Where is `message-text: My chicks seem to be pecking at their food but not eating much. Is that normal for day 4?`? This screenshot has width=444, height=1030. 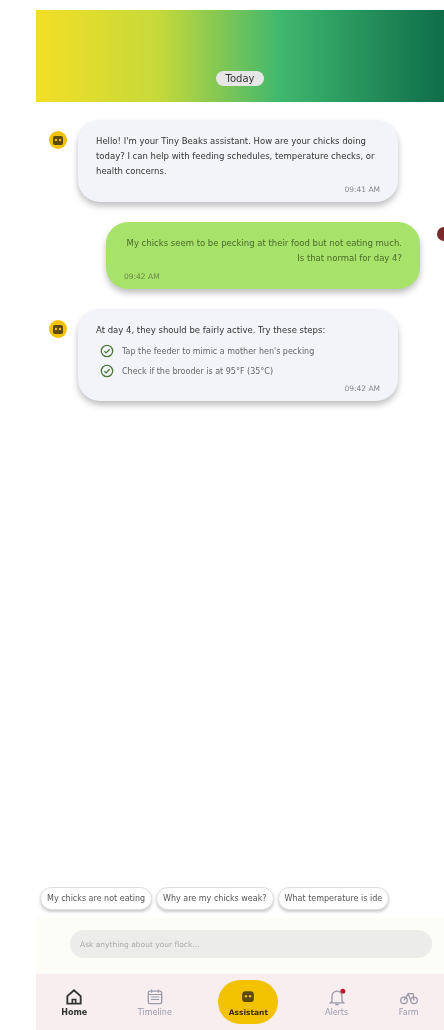 message-text: My chicks seem to be pecking at their food but not eating much. Is that normal for day 4? is located at coordinates (263, 251).